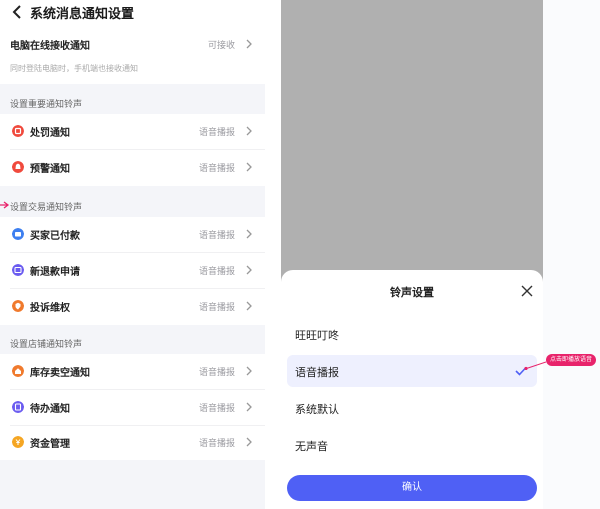 This screenshot has width=600, height=509. I want to click on trade-card: 买家已付款 语音播报 新退款申请 语音播报 投诉维权 语音播报, so click(132, 271).